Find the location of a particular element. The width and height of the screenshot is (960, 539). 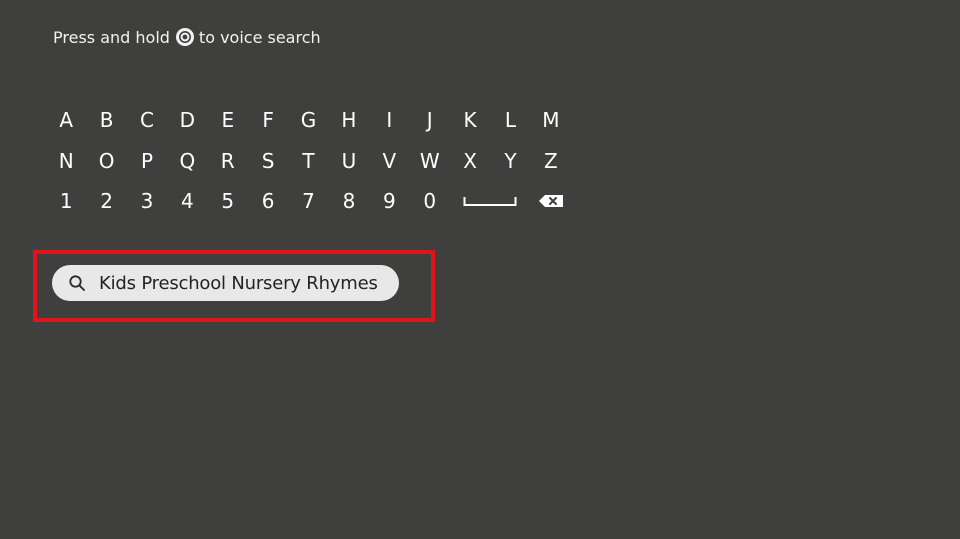

key-f: F is located at coordinates (268, 120).